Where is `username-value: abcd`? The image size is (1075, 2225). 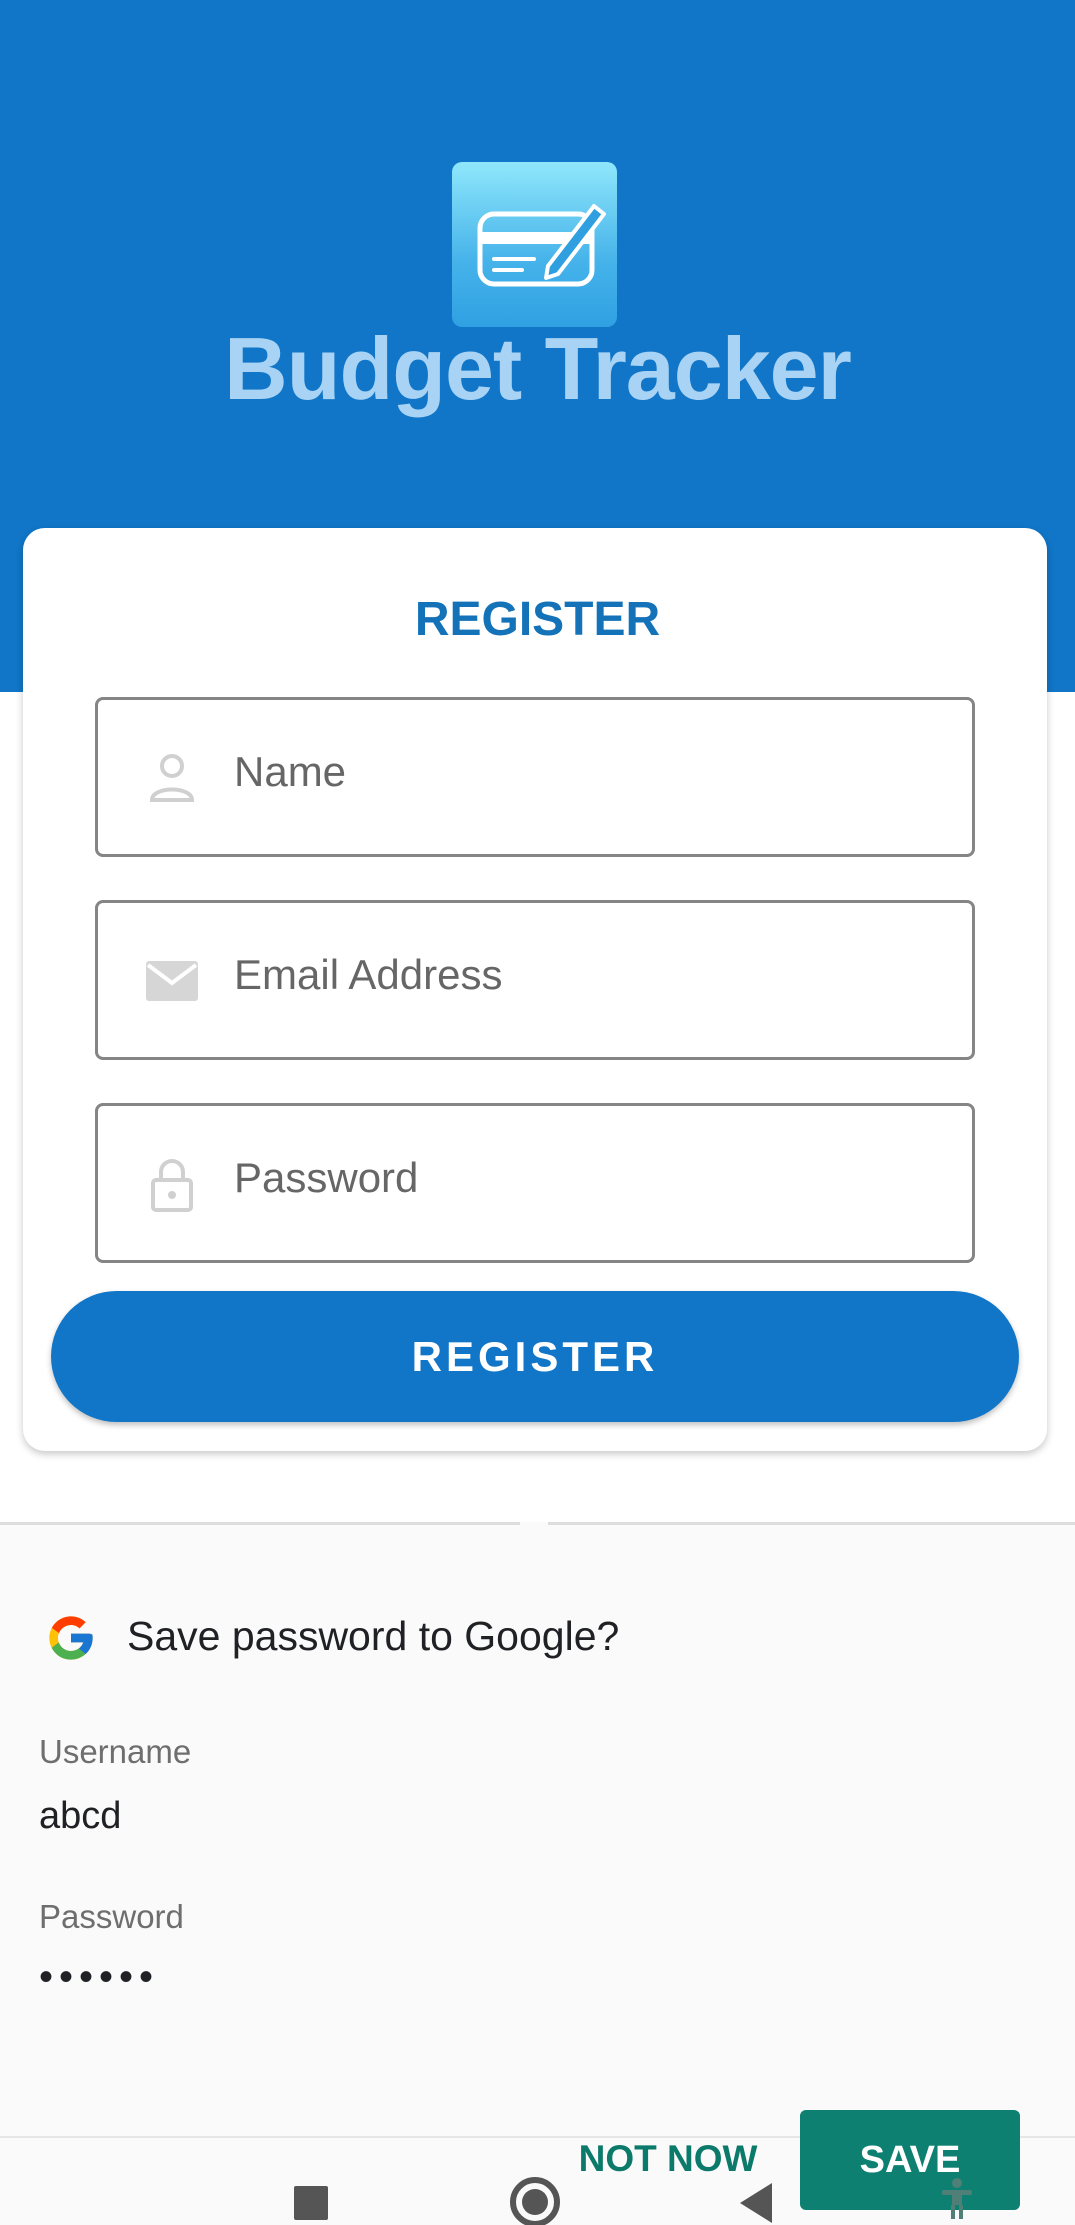 username-value: abcd is located at coordinates (80, 1816).